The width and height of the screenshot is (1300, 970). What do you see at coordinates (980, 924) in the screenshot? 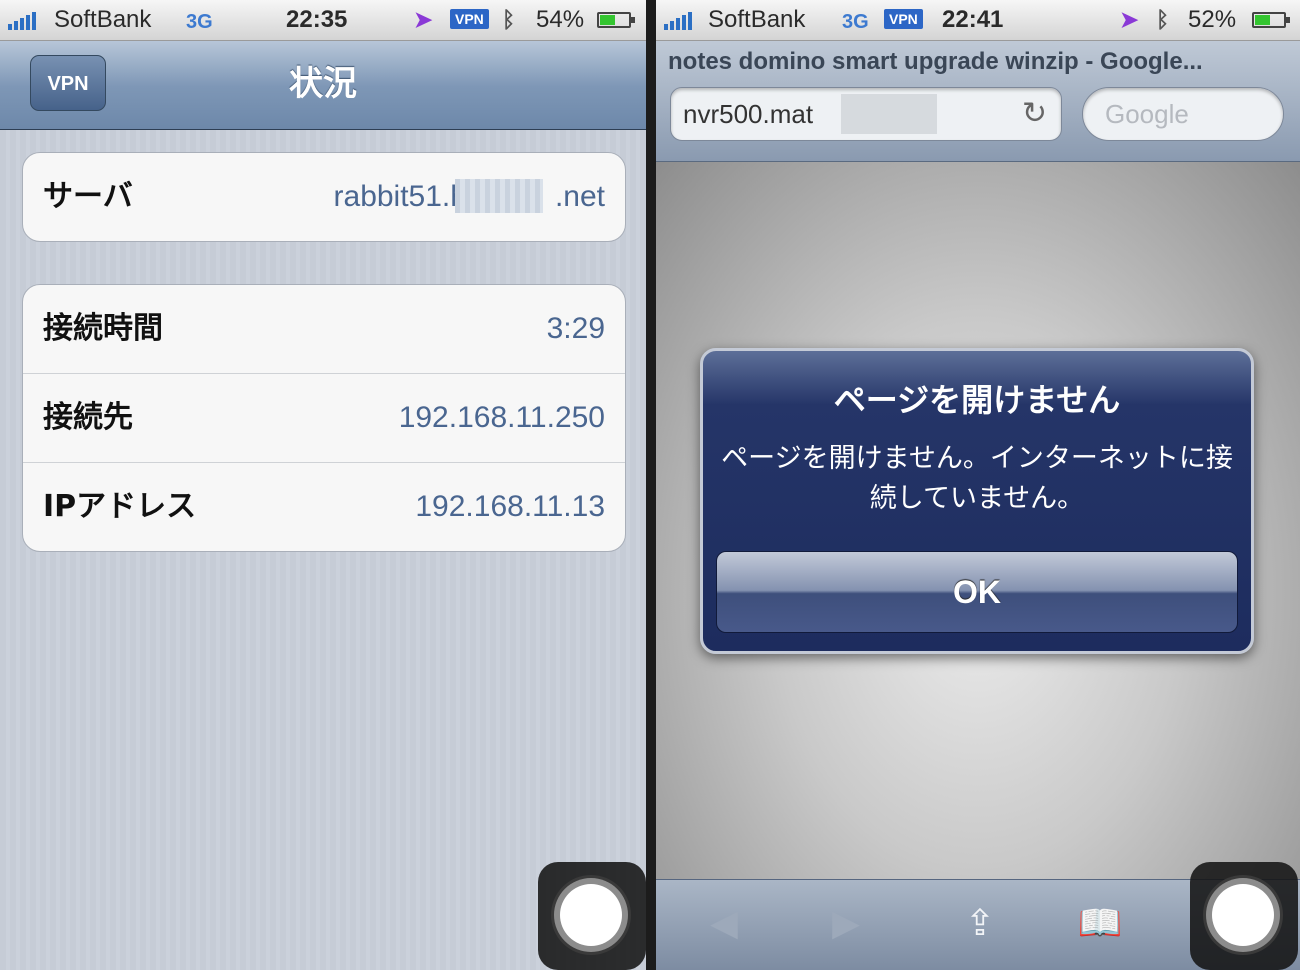
I see `share-icon: ⇪` at bounding box center [980, 924].